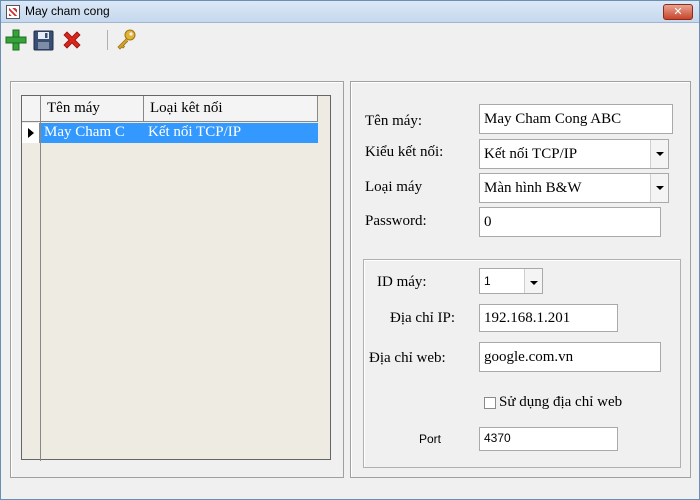 The height and width of the screenshot is (500, 700). Describe the element at coordinates (404, 152) in the screenshot. I see `conn-type-label: Kiểu kết nối:` at that location.